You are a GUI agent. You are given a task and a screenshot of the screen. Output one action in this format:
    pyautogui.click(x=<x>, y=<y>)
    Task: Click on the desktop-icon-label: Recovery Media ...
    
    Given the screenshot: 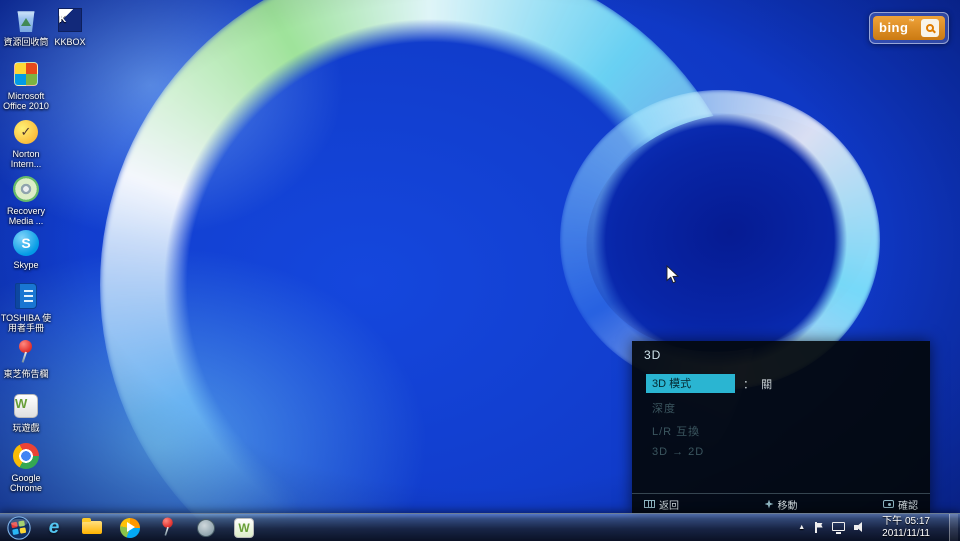 What is the action you would take?
    pyautogui.click(x=25, y=216)
    